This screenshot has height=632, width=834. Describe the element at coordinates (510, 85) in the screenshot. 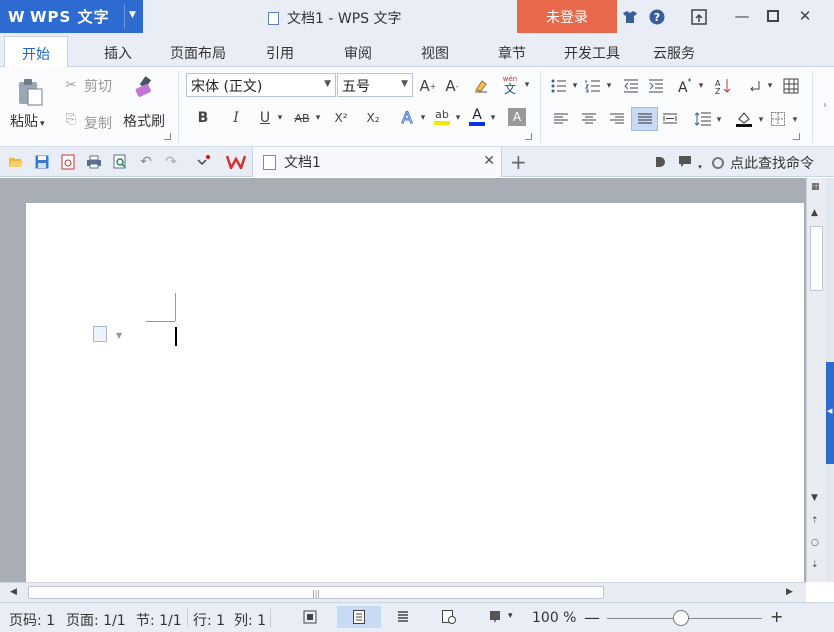

I see `pinyin-icon: wén 文` at that location.